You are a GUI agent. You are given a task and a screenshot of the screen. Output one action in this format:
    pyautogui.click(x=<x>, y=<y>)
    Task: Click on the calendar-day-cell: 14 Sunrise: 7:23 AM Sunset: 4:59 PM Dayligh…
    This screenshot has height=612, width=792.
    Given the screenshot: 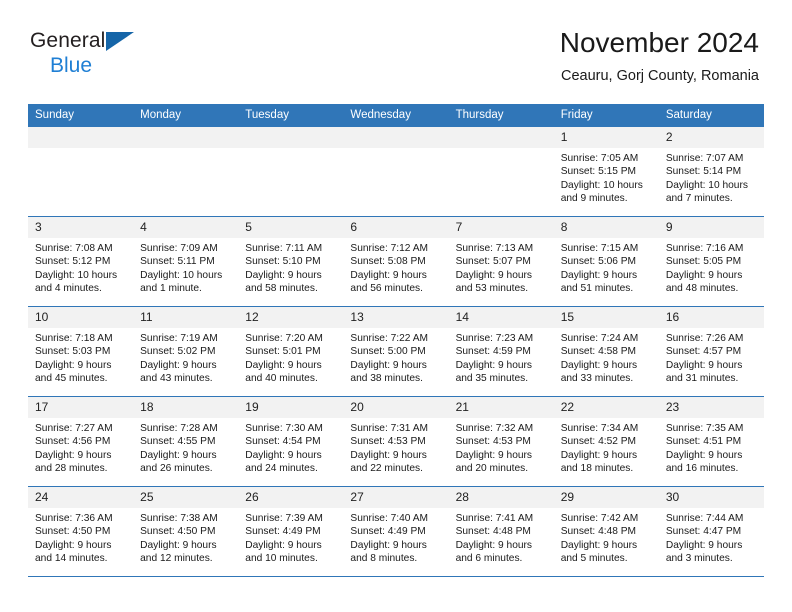 What is the action you would take?
    pyautogui.click(x=501, y=351)
    